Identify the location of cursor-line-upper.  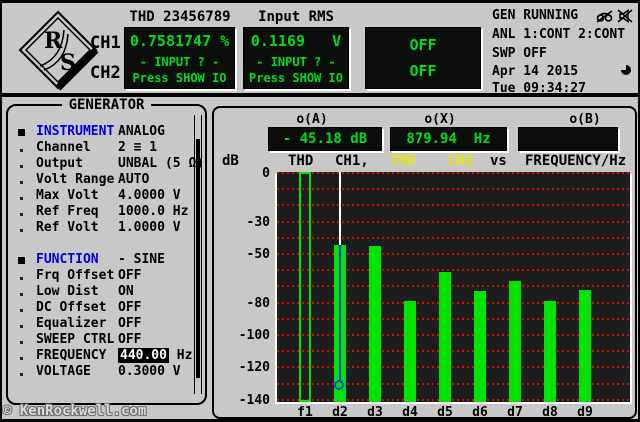
(340, 209).